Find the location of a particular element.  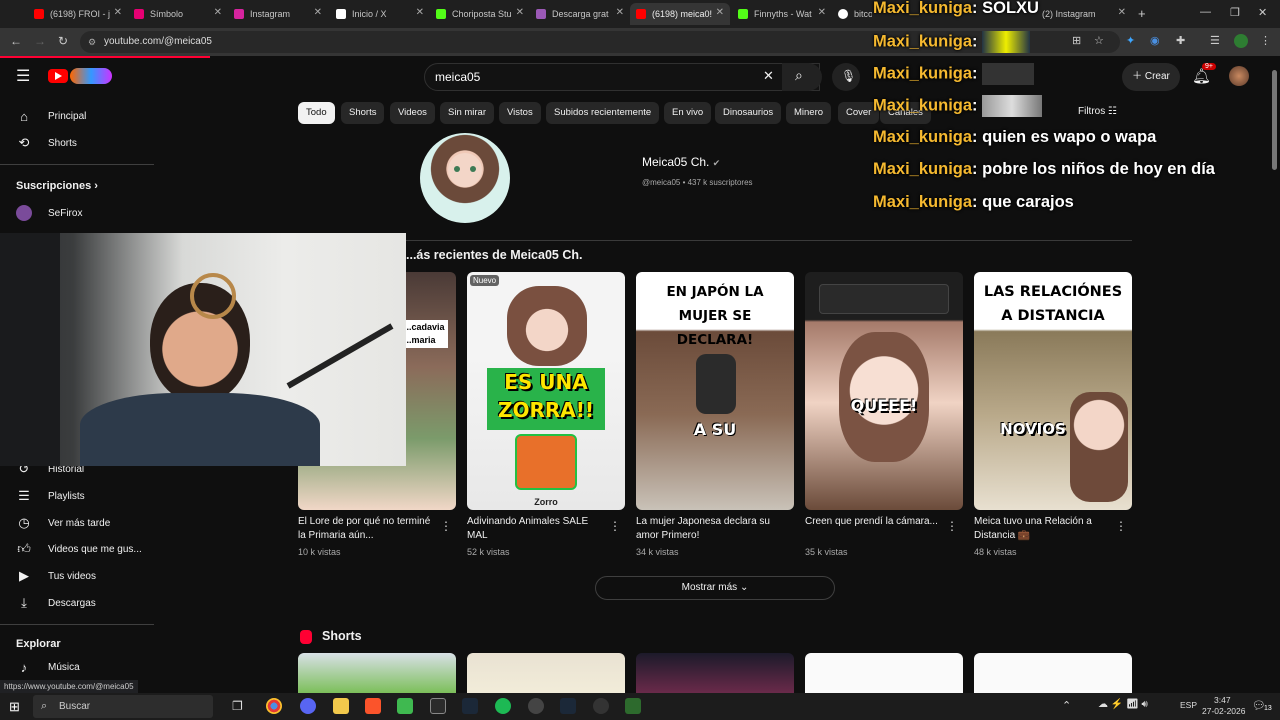

chip-live: En vivo is located at coordinates (688, 113).